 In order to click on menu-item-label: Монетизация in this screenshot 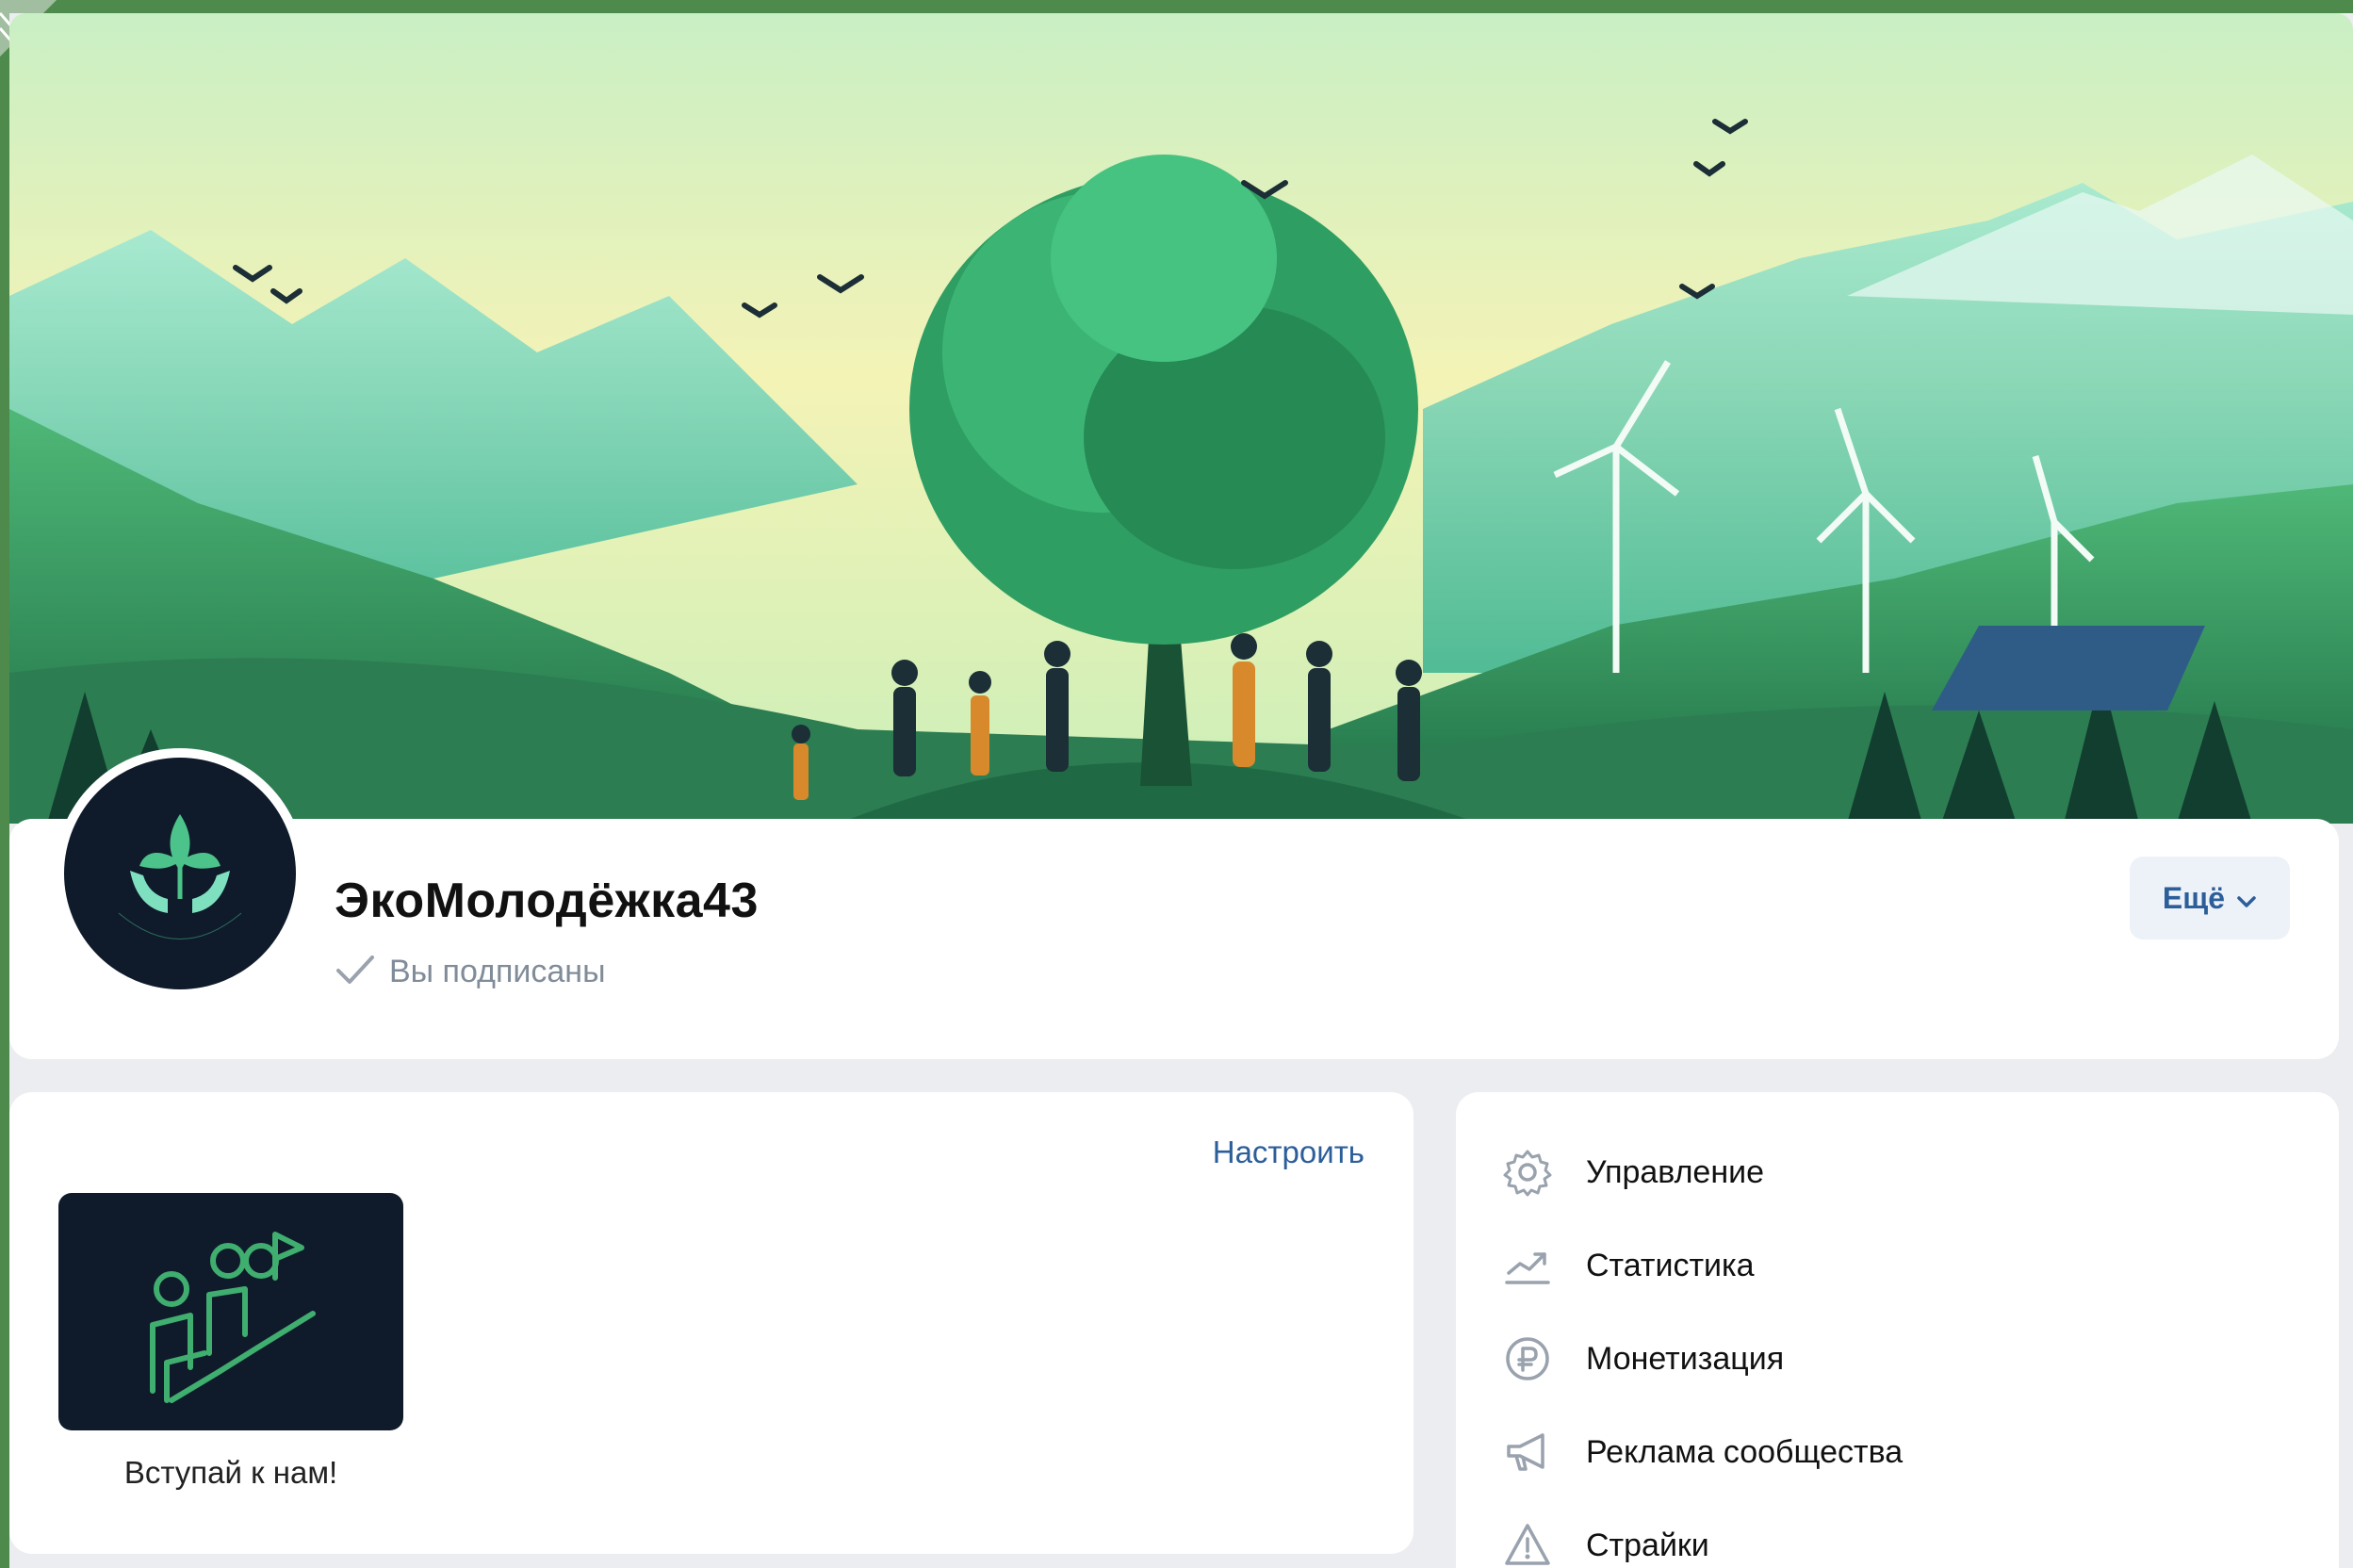, I will do `click(1685, 1358)`.